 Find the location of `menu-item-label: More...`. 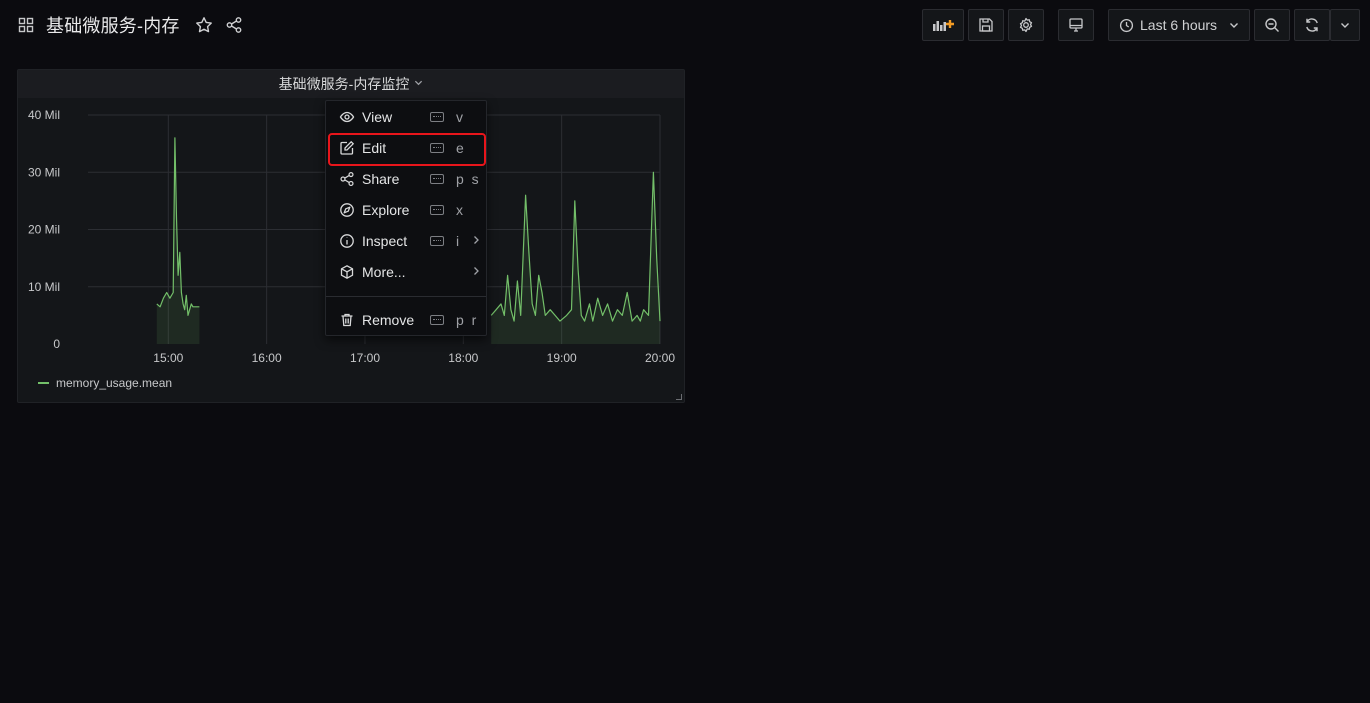

menu-item-label: More... is located at coordinates (384, 271).